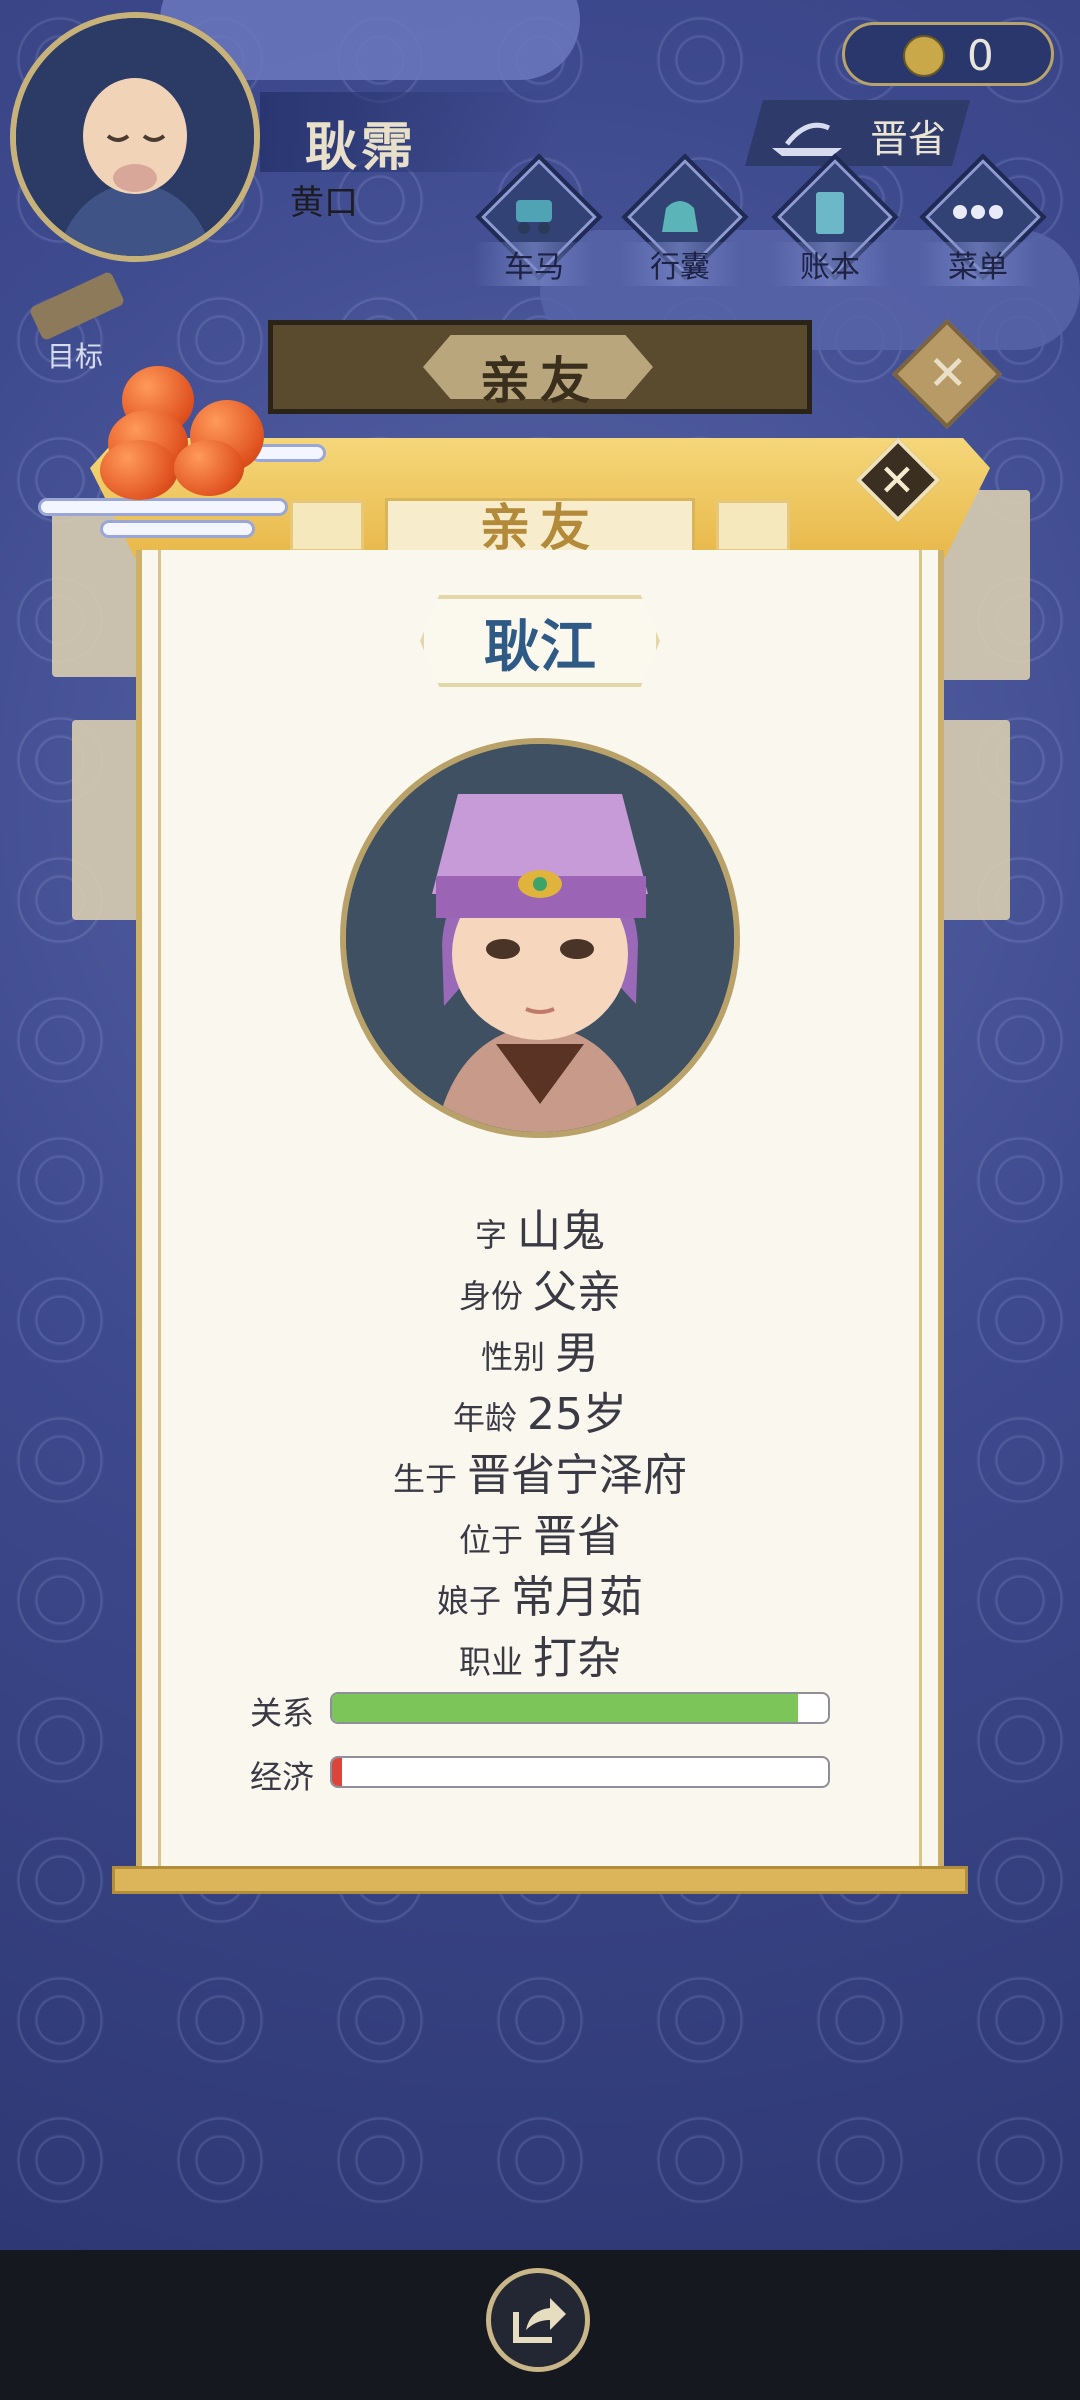 The height and width of the screenshot is (2400, 1080). Describe the element at coordinates (361, 148) in the screenshot. I see `player-name: 耿霈` at that location.